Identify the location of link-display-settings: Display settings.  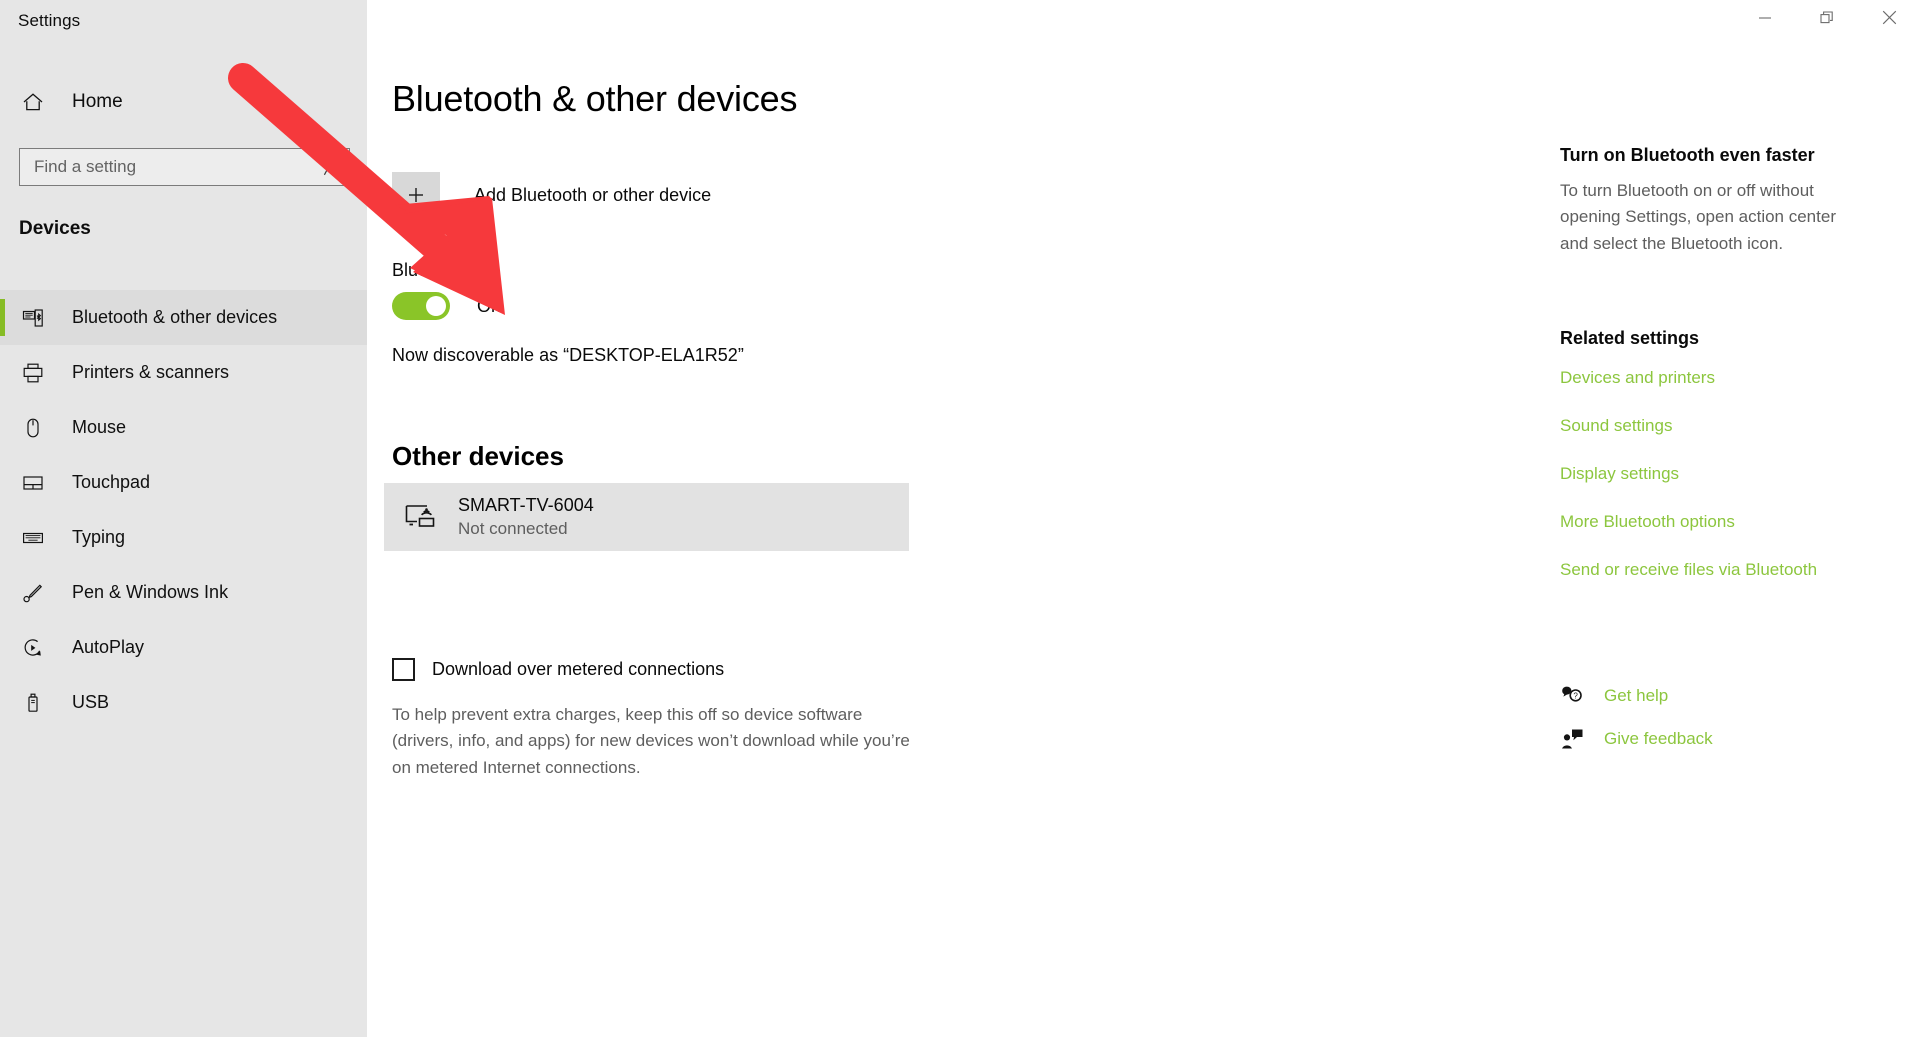
(1688, 474).